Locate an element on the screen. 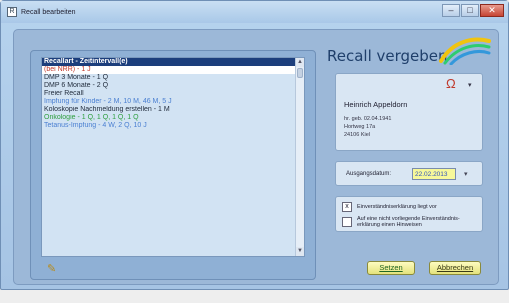 Image resolution: width=509 pixels, height=303 pixels. list-header: Recallart - Zeitintervall(e) is located at coordinates (168, 62).